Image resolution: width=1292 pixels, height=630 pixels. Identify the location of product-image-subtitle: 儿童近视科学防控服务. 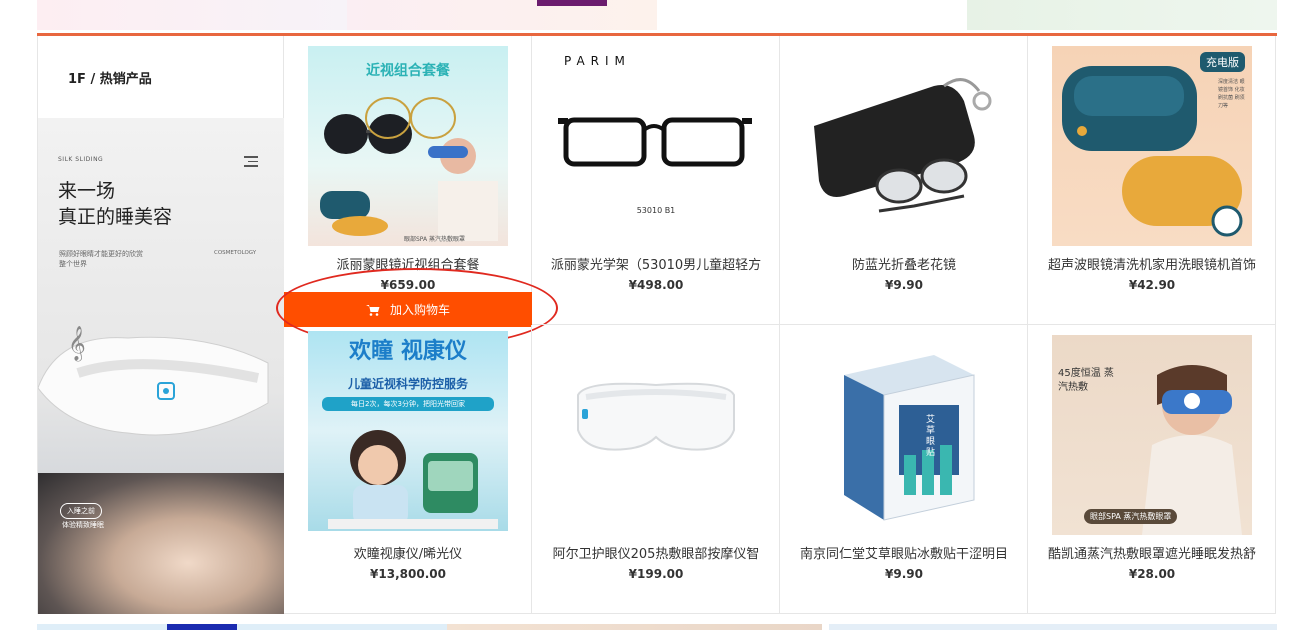
(407, 384).